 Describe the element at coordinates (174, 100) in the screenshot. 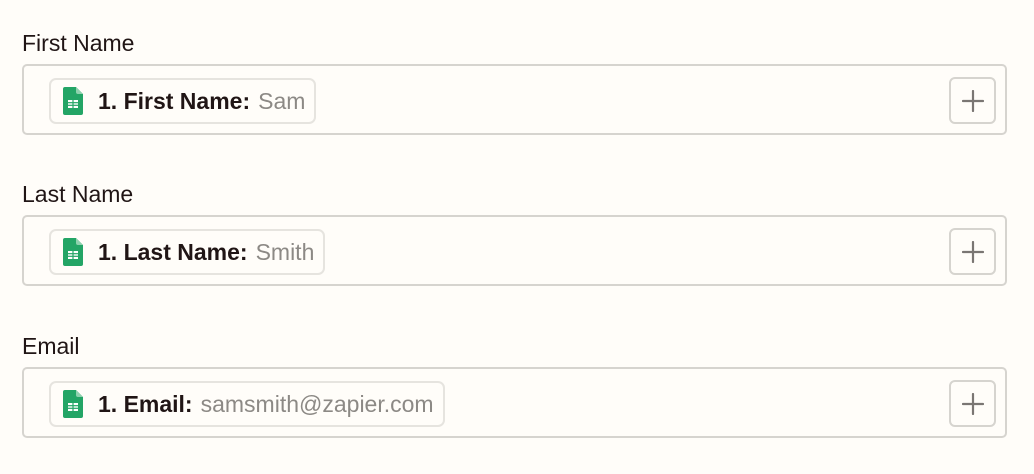

I see `pill-key: 1. First Name:` at that location.